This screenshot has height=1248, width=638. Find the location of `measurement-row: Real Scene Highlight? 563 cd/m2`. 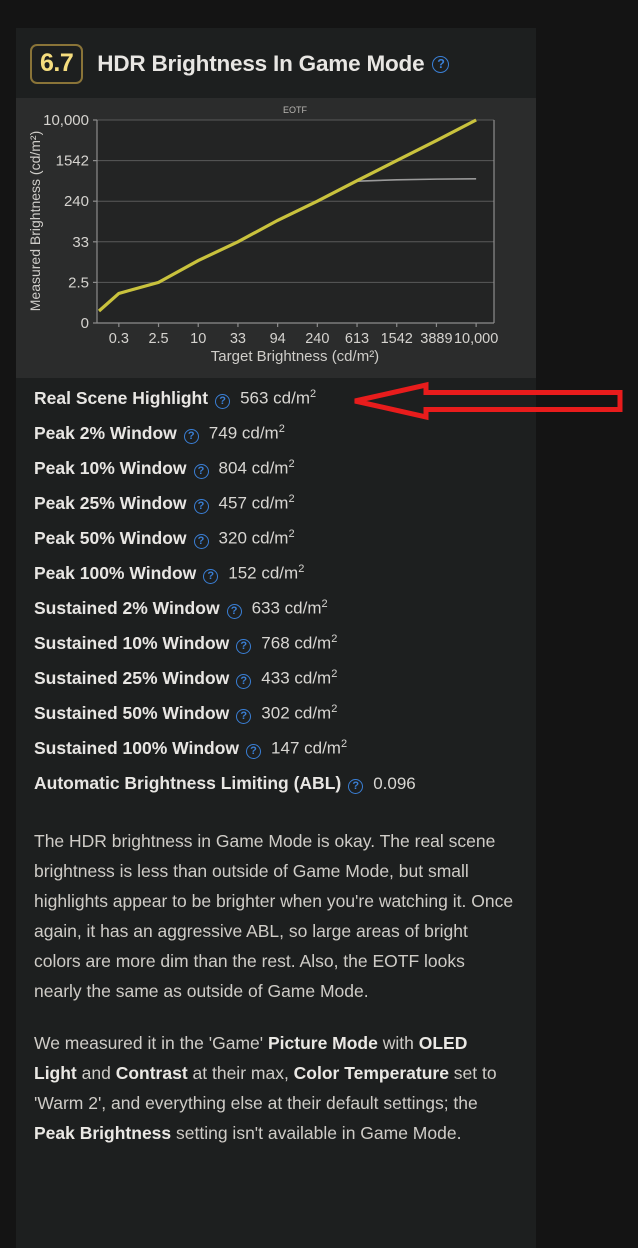

measurement-row: Real Scene Highlight? 563 cd/m2 is located at coordinates (285, 405).